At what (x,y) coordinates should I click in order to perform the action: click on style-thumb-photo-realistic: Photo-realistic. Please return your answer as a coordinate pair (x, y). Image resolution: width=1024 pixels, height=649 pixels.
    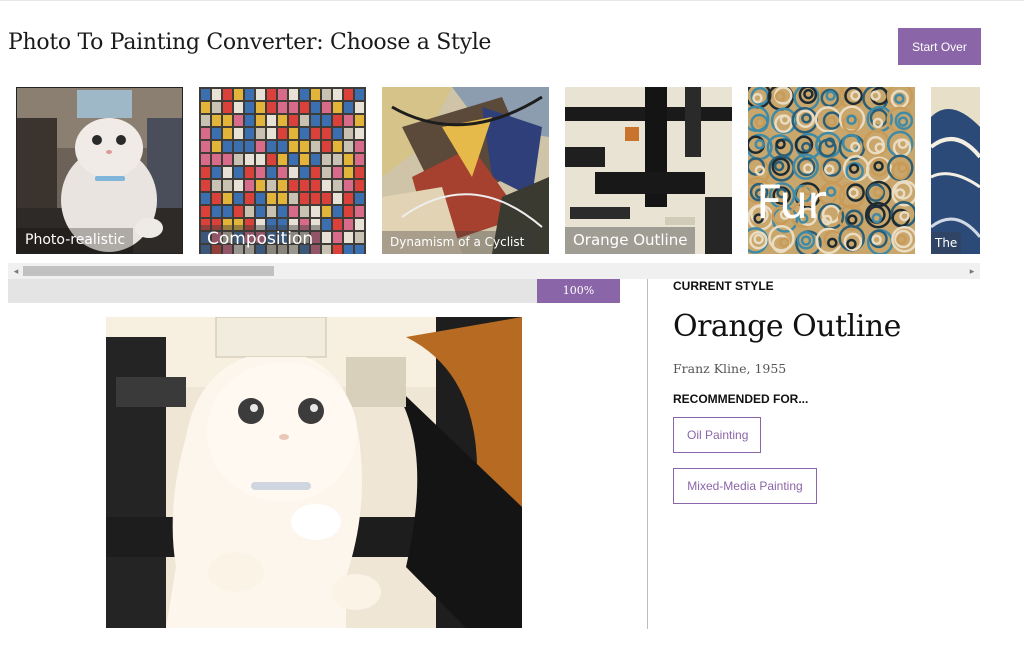
    Looking at the image, I should click on (99, 170).